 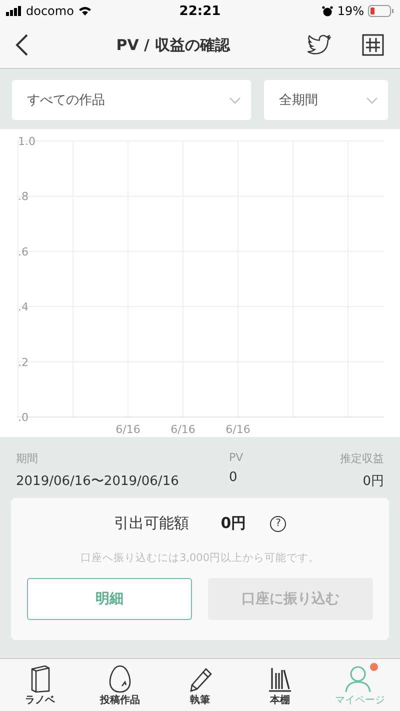 I want to click on egg-icon, so click(x=120, y=679).